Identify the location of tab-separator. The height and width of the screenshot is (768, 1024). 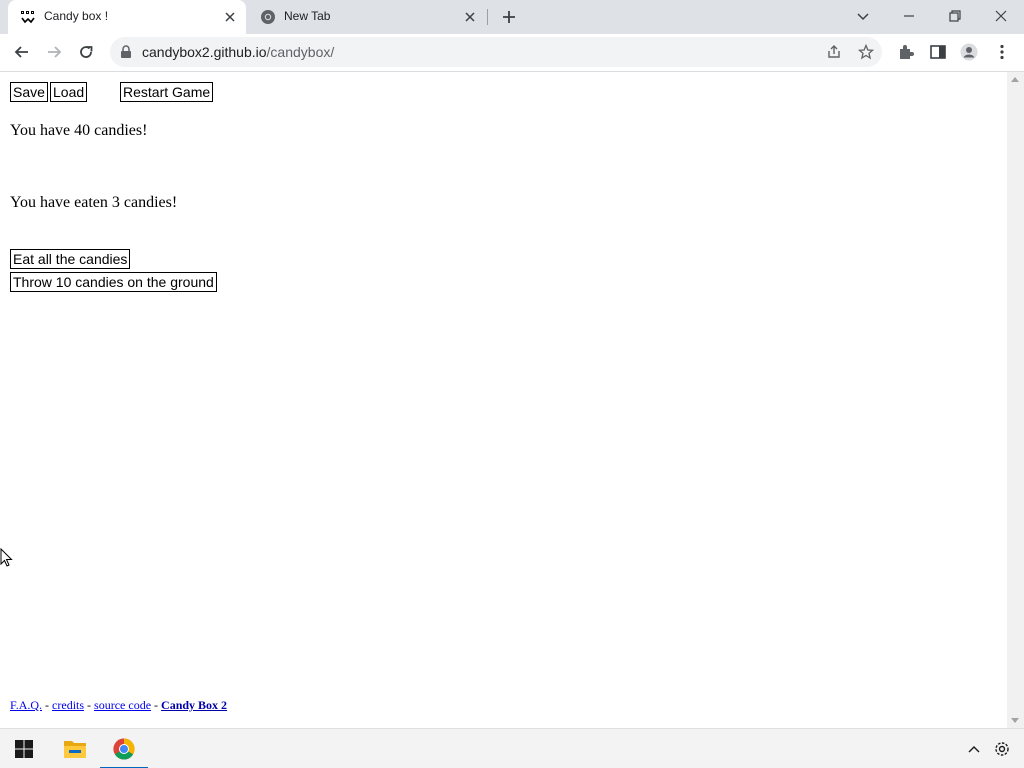
(487, 17).